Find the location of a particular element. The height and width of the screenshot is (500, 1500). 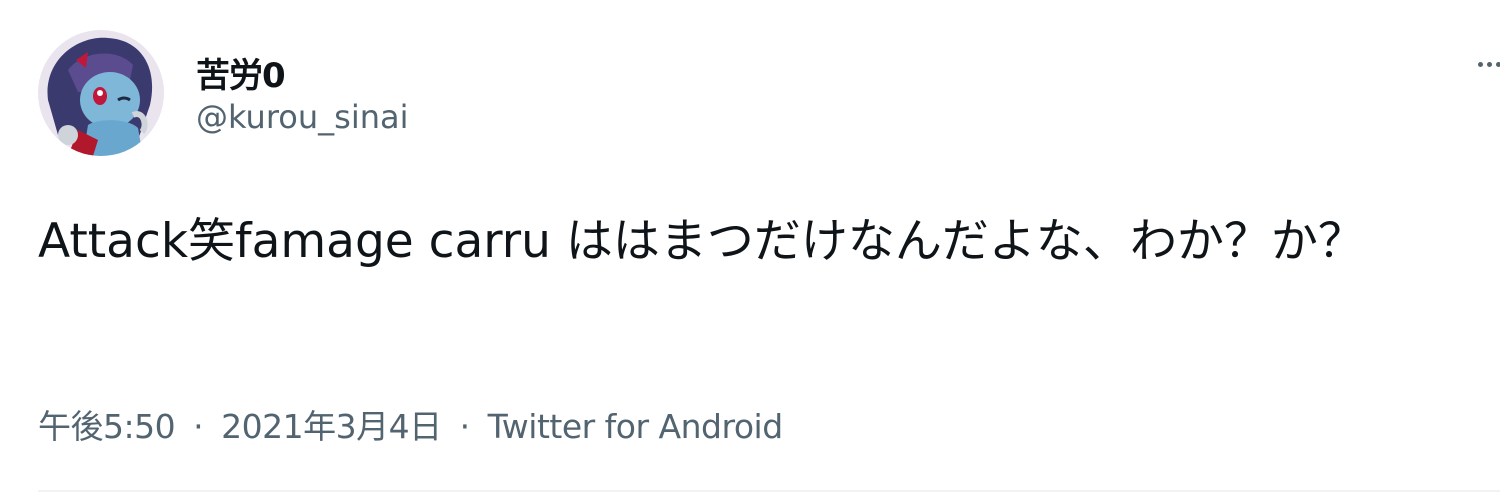

divider is located at coordinates (769, 491).